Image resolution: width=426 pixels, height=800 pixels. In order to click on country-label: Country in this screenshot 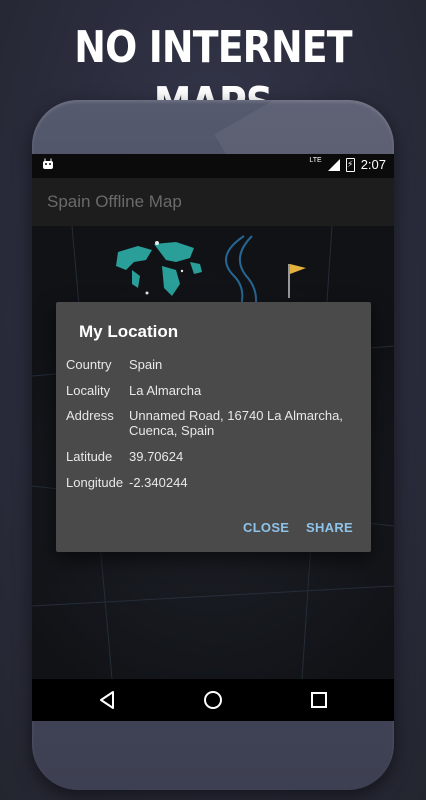, I will do `click(89, 364)`.